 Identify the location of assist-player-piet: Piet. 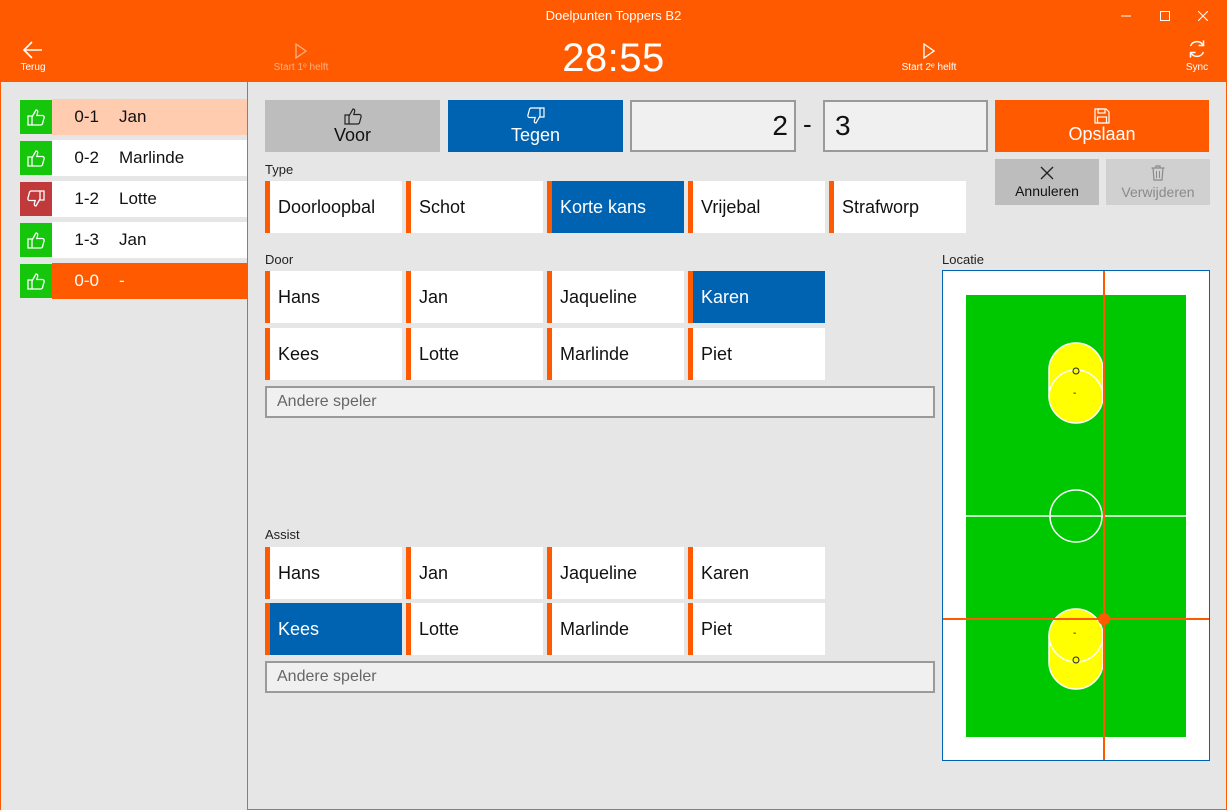
(756, 629).